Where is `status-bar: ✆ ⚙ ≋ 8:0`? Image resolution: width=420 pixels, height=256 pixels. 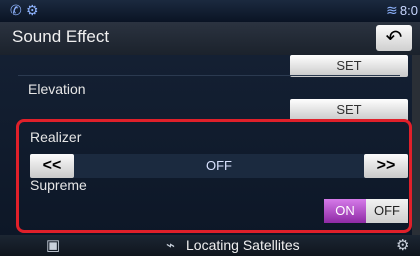
status-bar: ✆ ⚙ ≋ 8:0 is located at coordinates (210, 11).